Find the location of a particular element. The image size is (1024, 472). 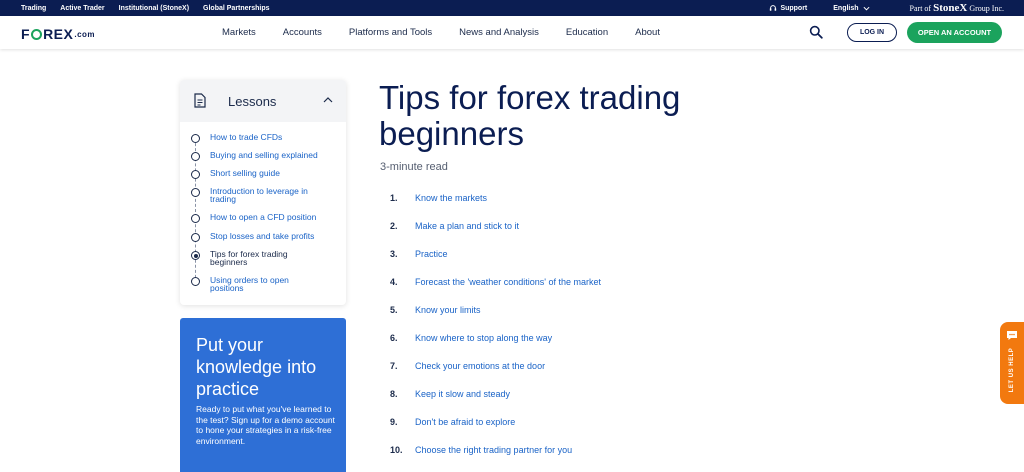

lesson-item-using-orders: Using orders to open positions is located at coordinates (274, 284).